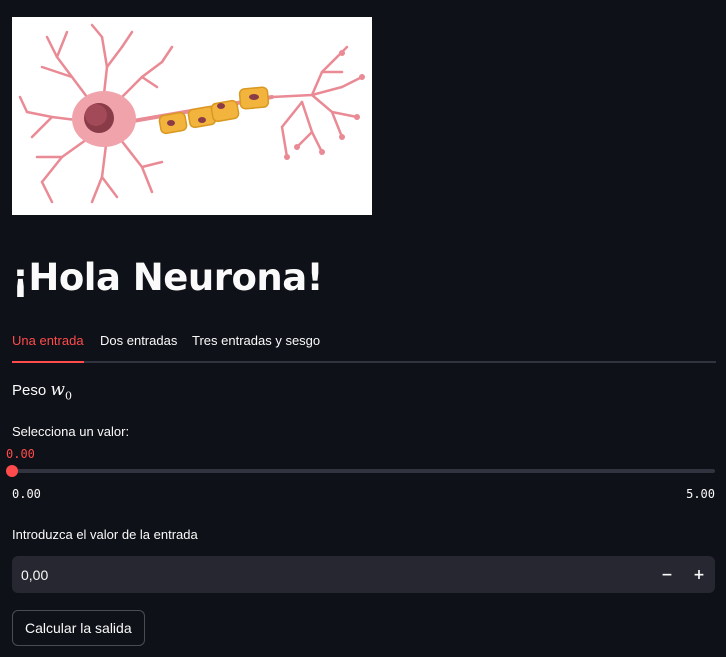  Describe the element at coordinates (700, 494) in the screenshot. I see `slider-max-label: 5.00` at that location.